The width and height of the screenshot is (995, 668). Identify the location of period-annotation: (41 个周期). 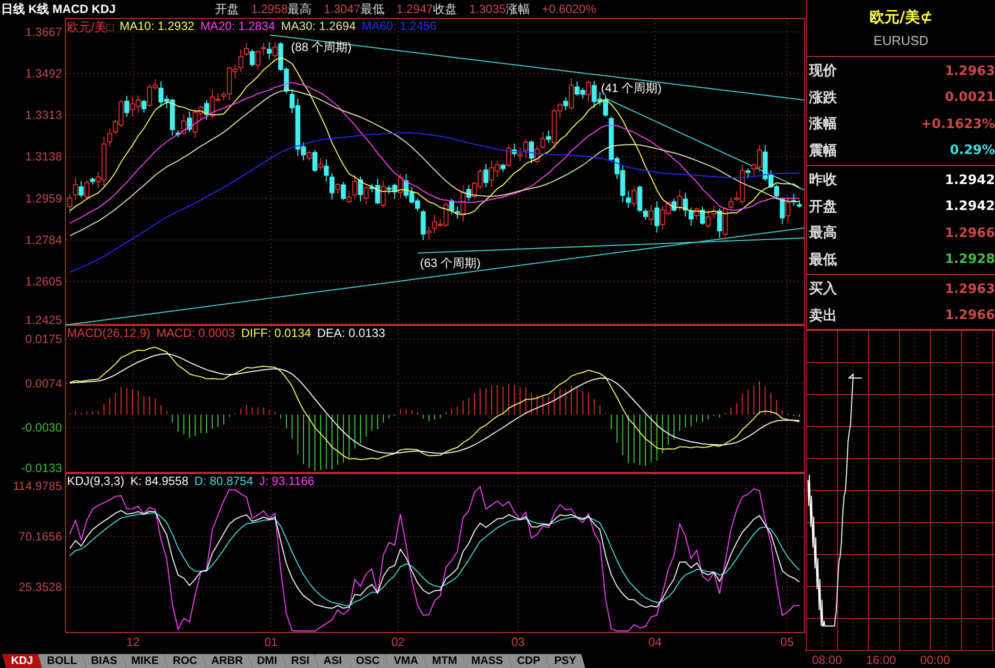
(631, 88).